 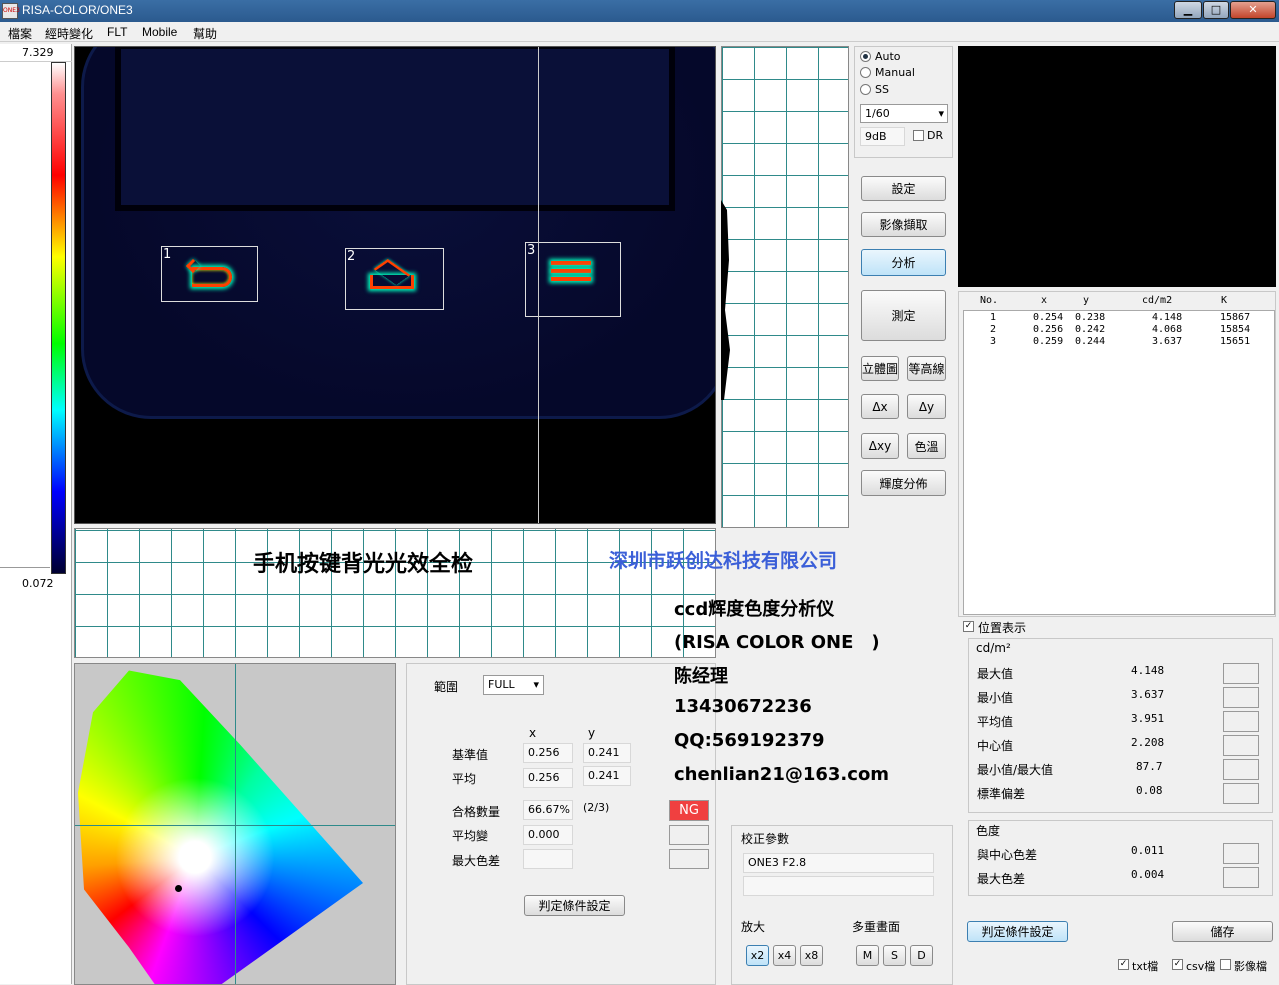 What do you see at coordinates (689, 859) in the screenshot?
I see `max-diff-indicator` at bounding box center [689, 859].